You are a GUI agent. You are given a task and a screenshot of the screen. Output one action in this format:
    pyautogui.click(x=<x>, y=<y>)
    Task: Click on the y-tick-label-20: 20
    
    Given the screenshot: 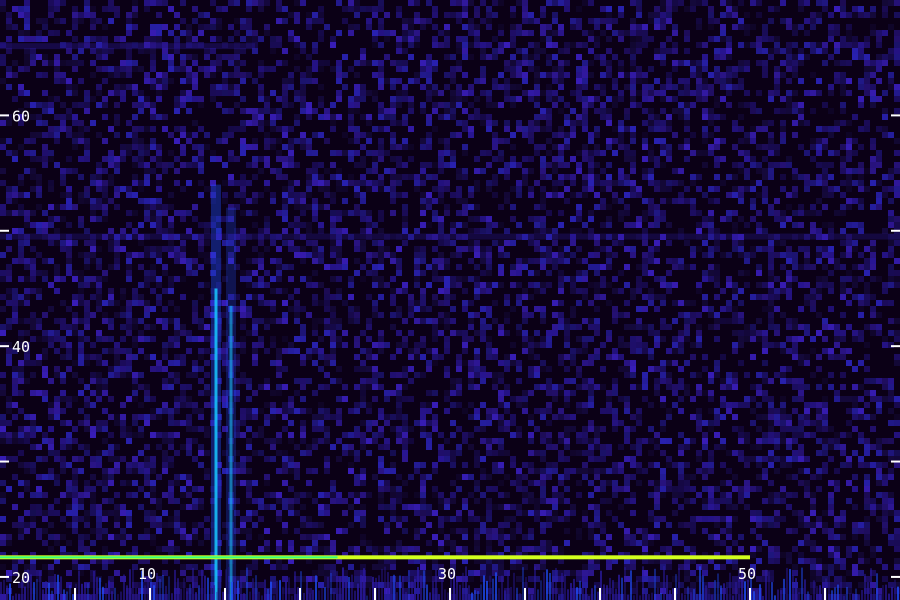 What is the action you would take?
    pyautogui.click(x=21, y=578)
    